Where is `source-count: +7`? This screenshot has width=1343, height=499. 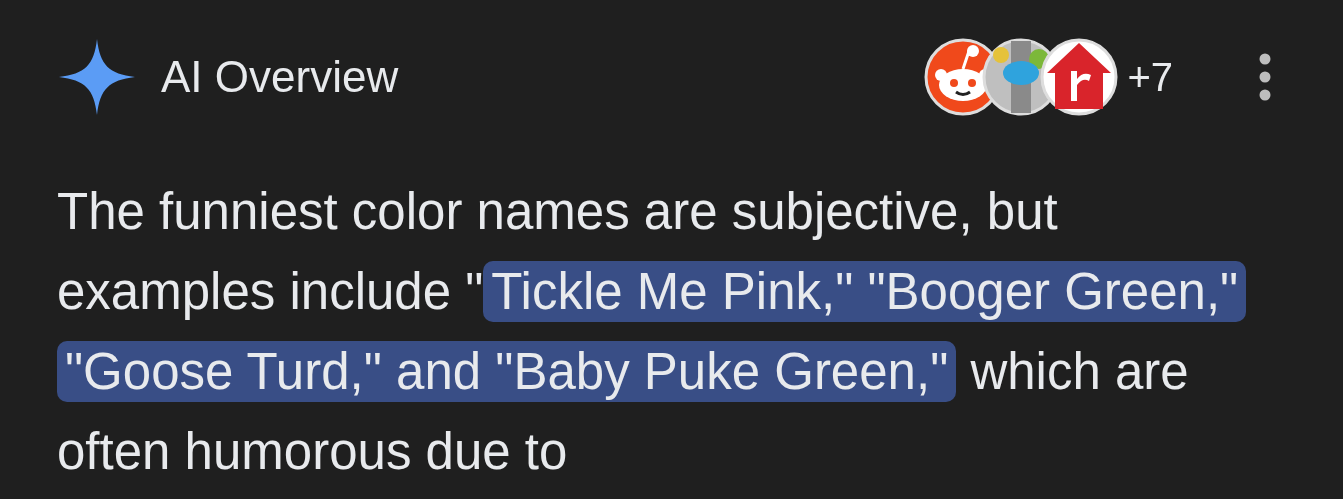 source-count: +7 is located at coordinates (1150, 77).